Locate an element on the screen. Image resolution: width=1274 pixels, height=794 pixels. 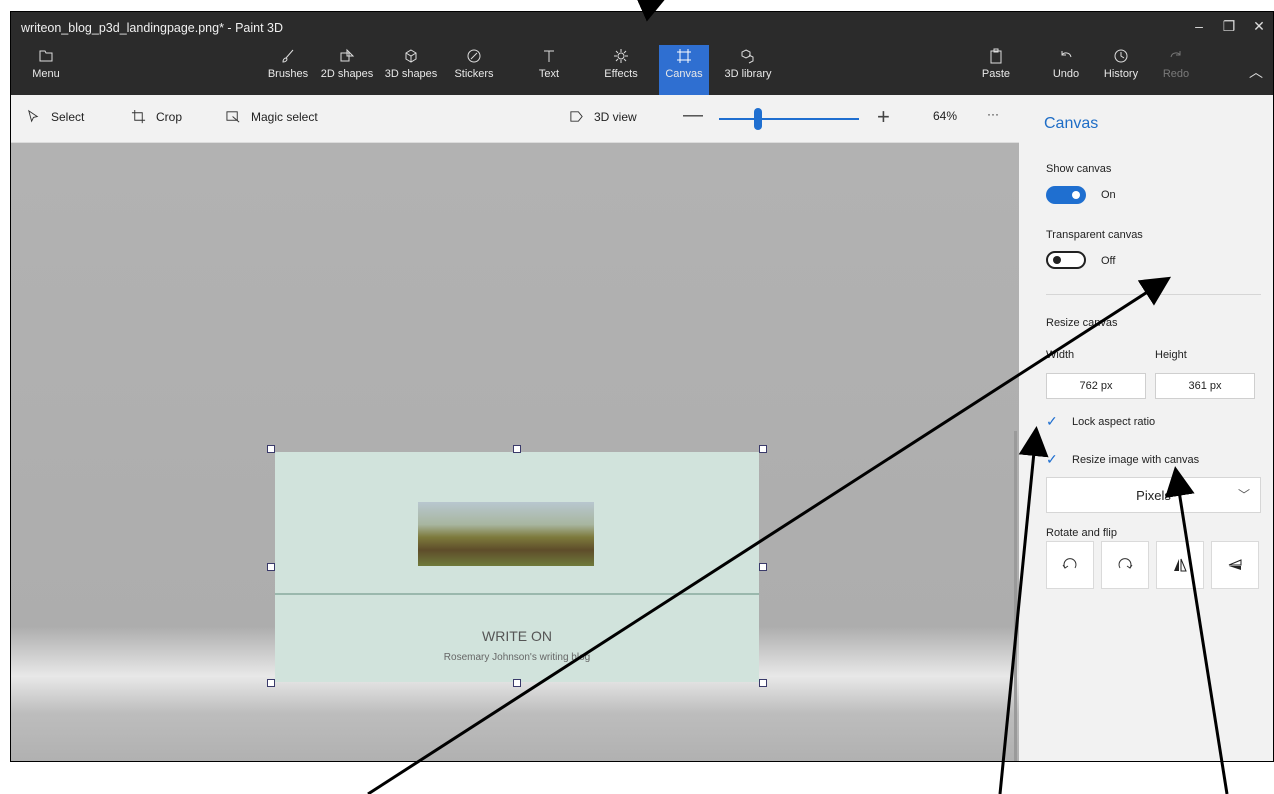
tool-text: Text is located at coordinates (549, 70).